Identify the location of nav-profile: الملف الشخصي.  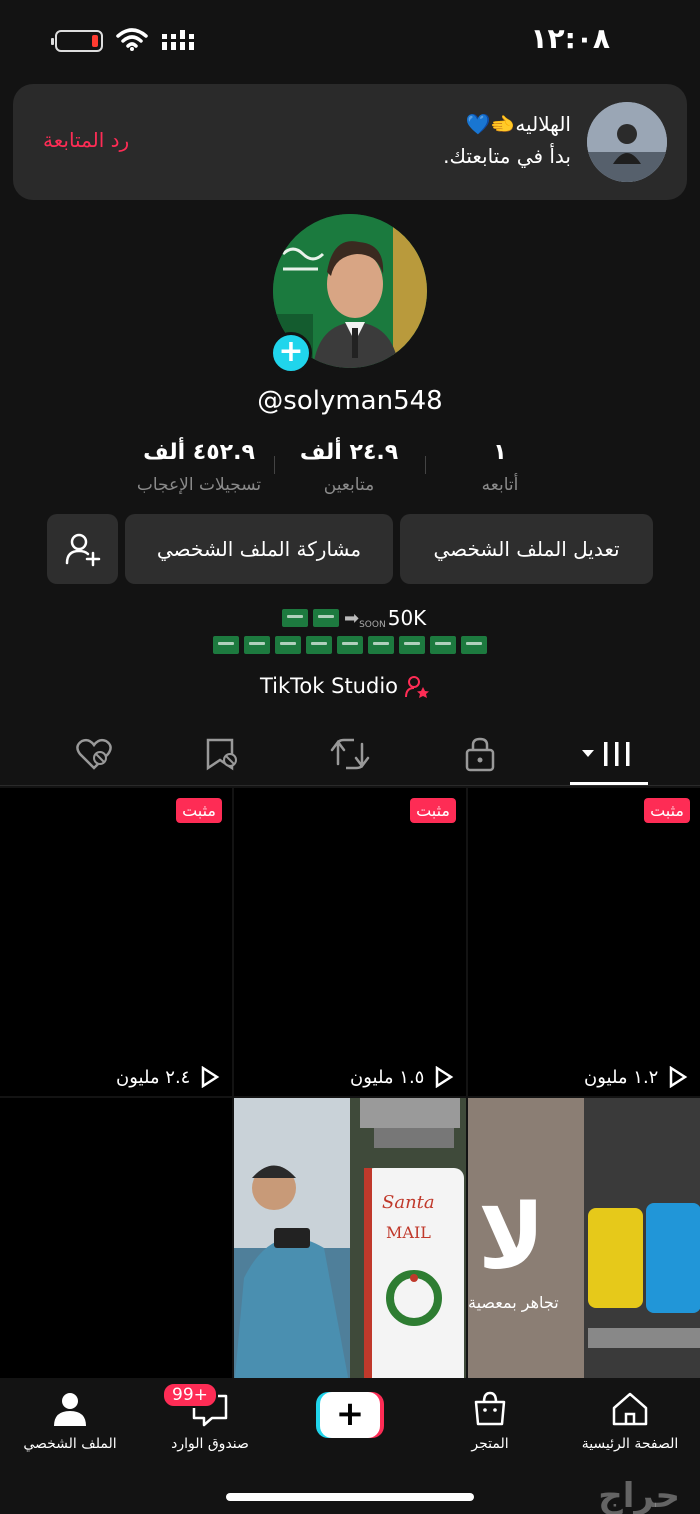
(70, 1421).